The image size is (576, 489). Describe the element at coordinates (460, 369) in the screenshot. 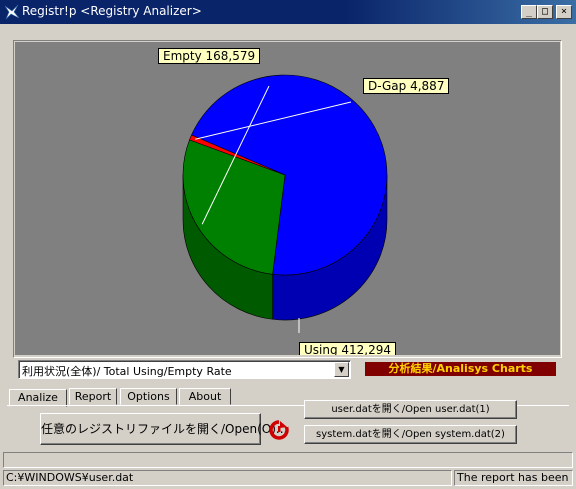

I see `analysis-banner: 分析結果/Analisys Charts` at that location.